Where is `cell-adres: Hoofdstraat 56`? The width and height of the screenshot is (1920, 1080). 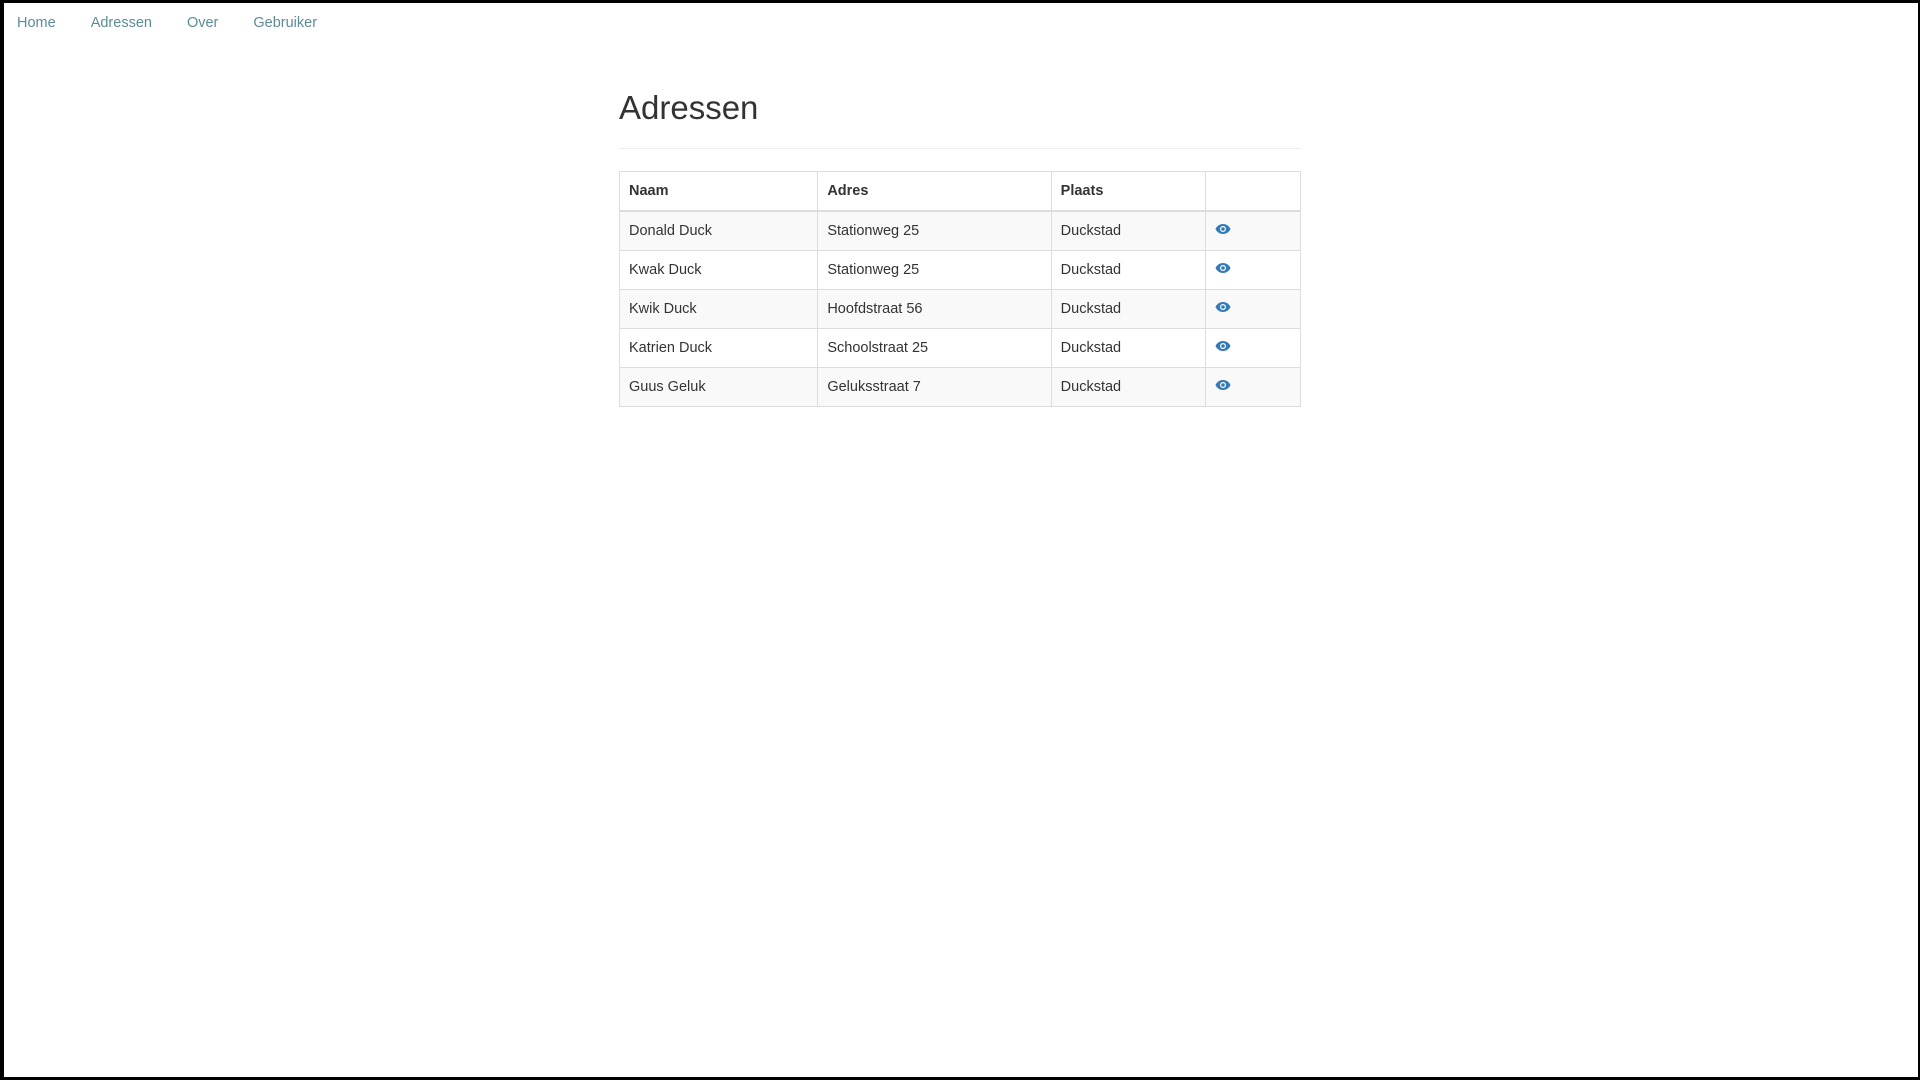 cell-adres: Hoofdstraat 56 is located at coordinates (934, 309).